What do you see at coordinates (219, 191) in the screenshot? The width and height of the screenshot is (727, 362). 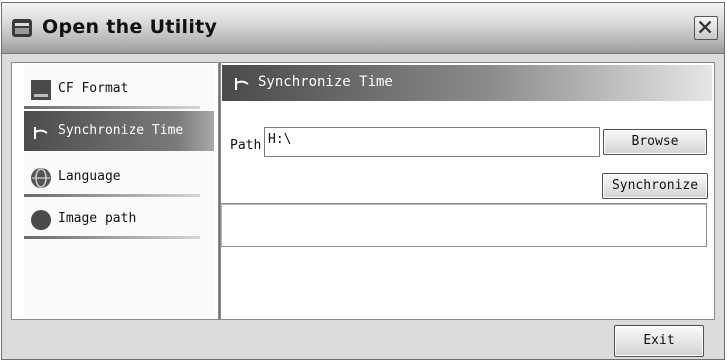 I see `panel-divider` at bounding box center [219, 191].